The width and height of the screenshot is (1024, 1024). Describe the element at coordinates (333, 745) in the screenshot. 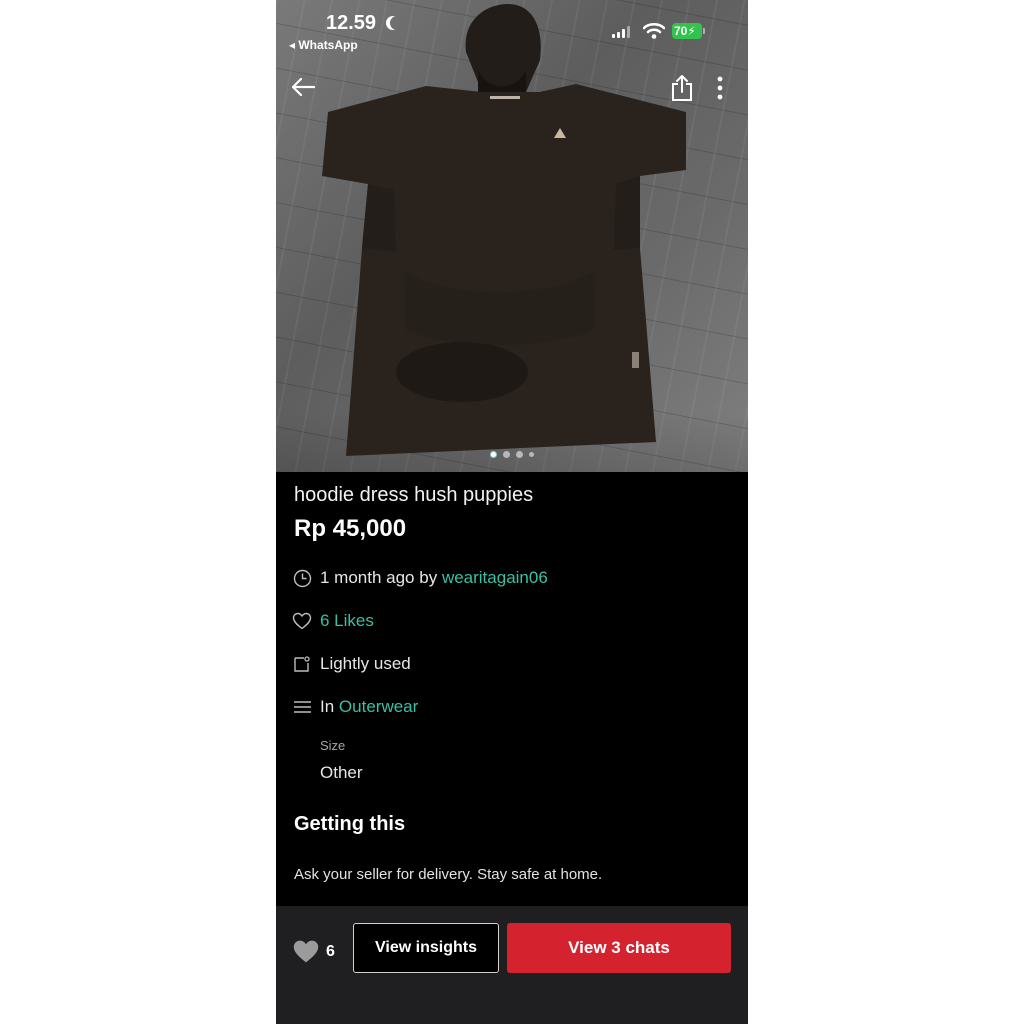

I see `size-label: Size` at that location.